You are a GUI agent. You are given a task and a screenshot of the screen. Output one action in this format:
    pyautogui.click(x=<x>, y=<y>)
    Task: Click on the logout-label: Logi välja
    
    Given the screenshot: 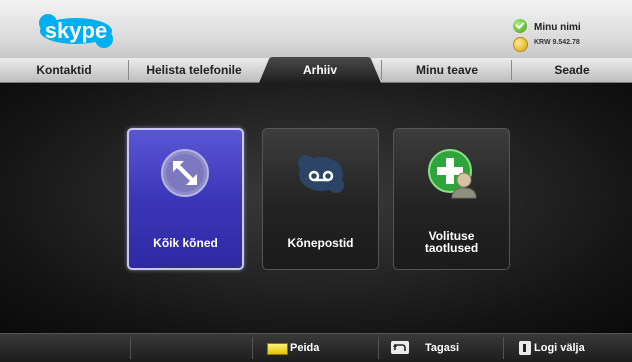 What is the action you would take?
    pyautogui.click(x=559, y=348)
    